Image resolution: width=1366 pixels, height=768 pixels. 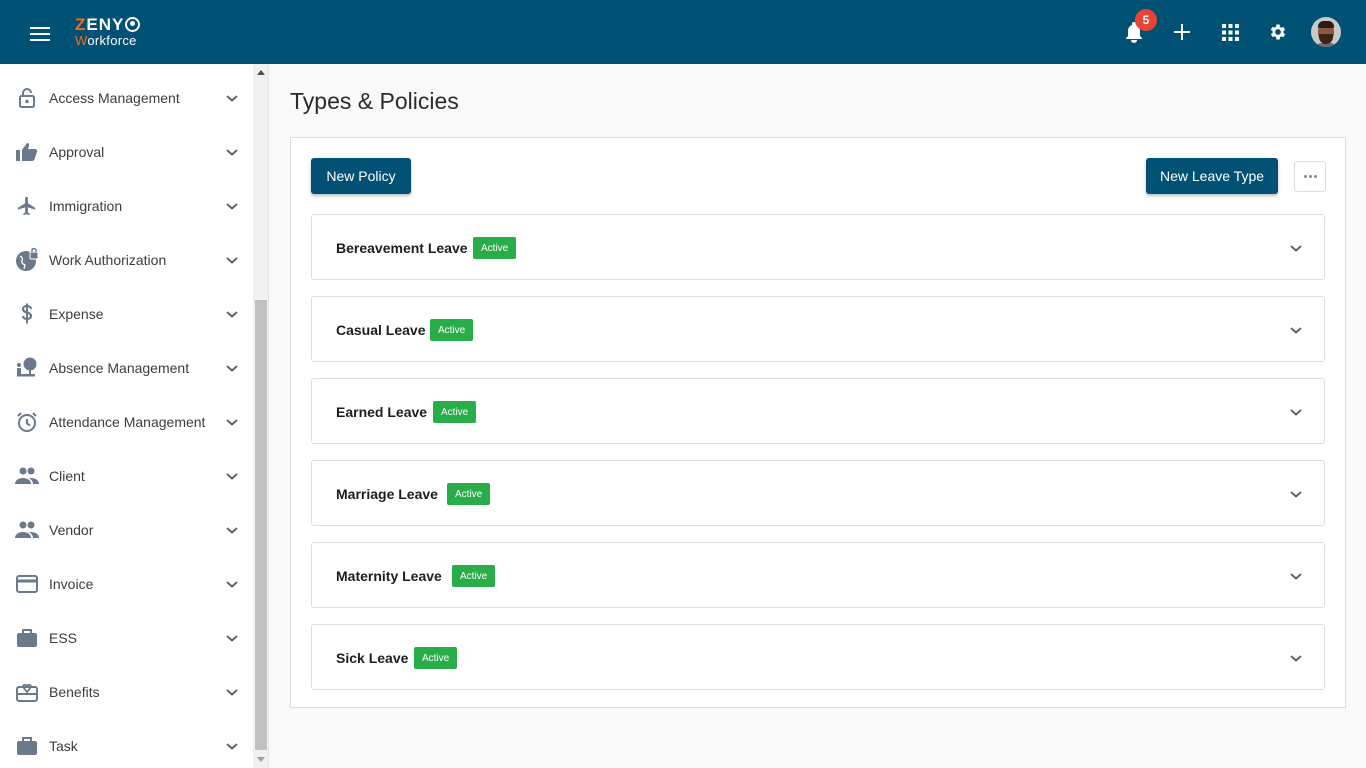 I want to click on apps-grid-icon, so click(x=1230, y=32).